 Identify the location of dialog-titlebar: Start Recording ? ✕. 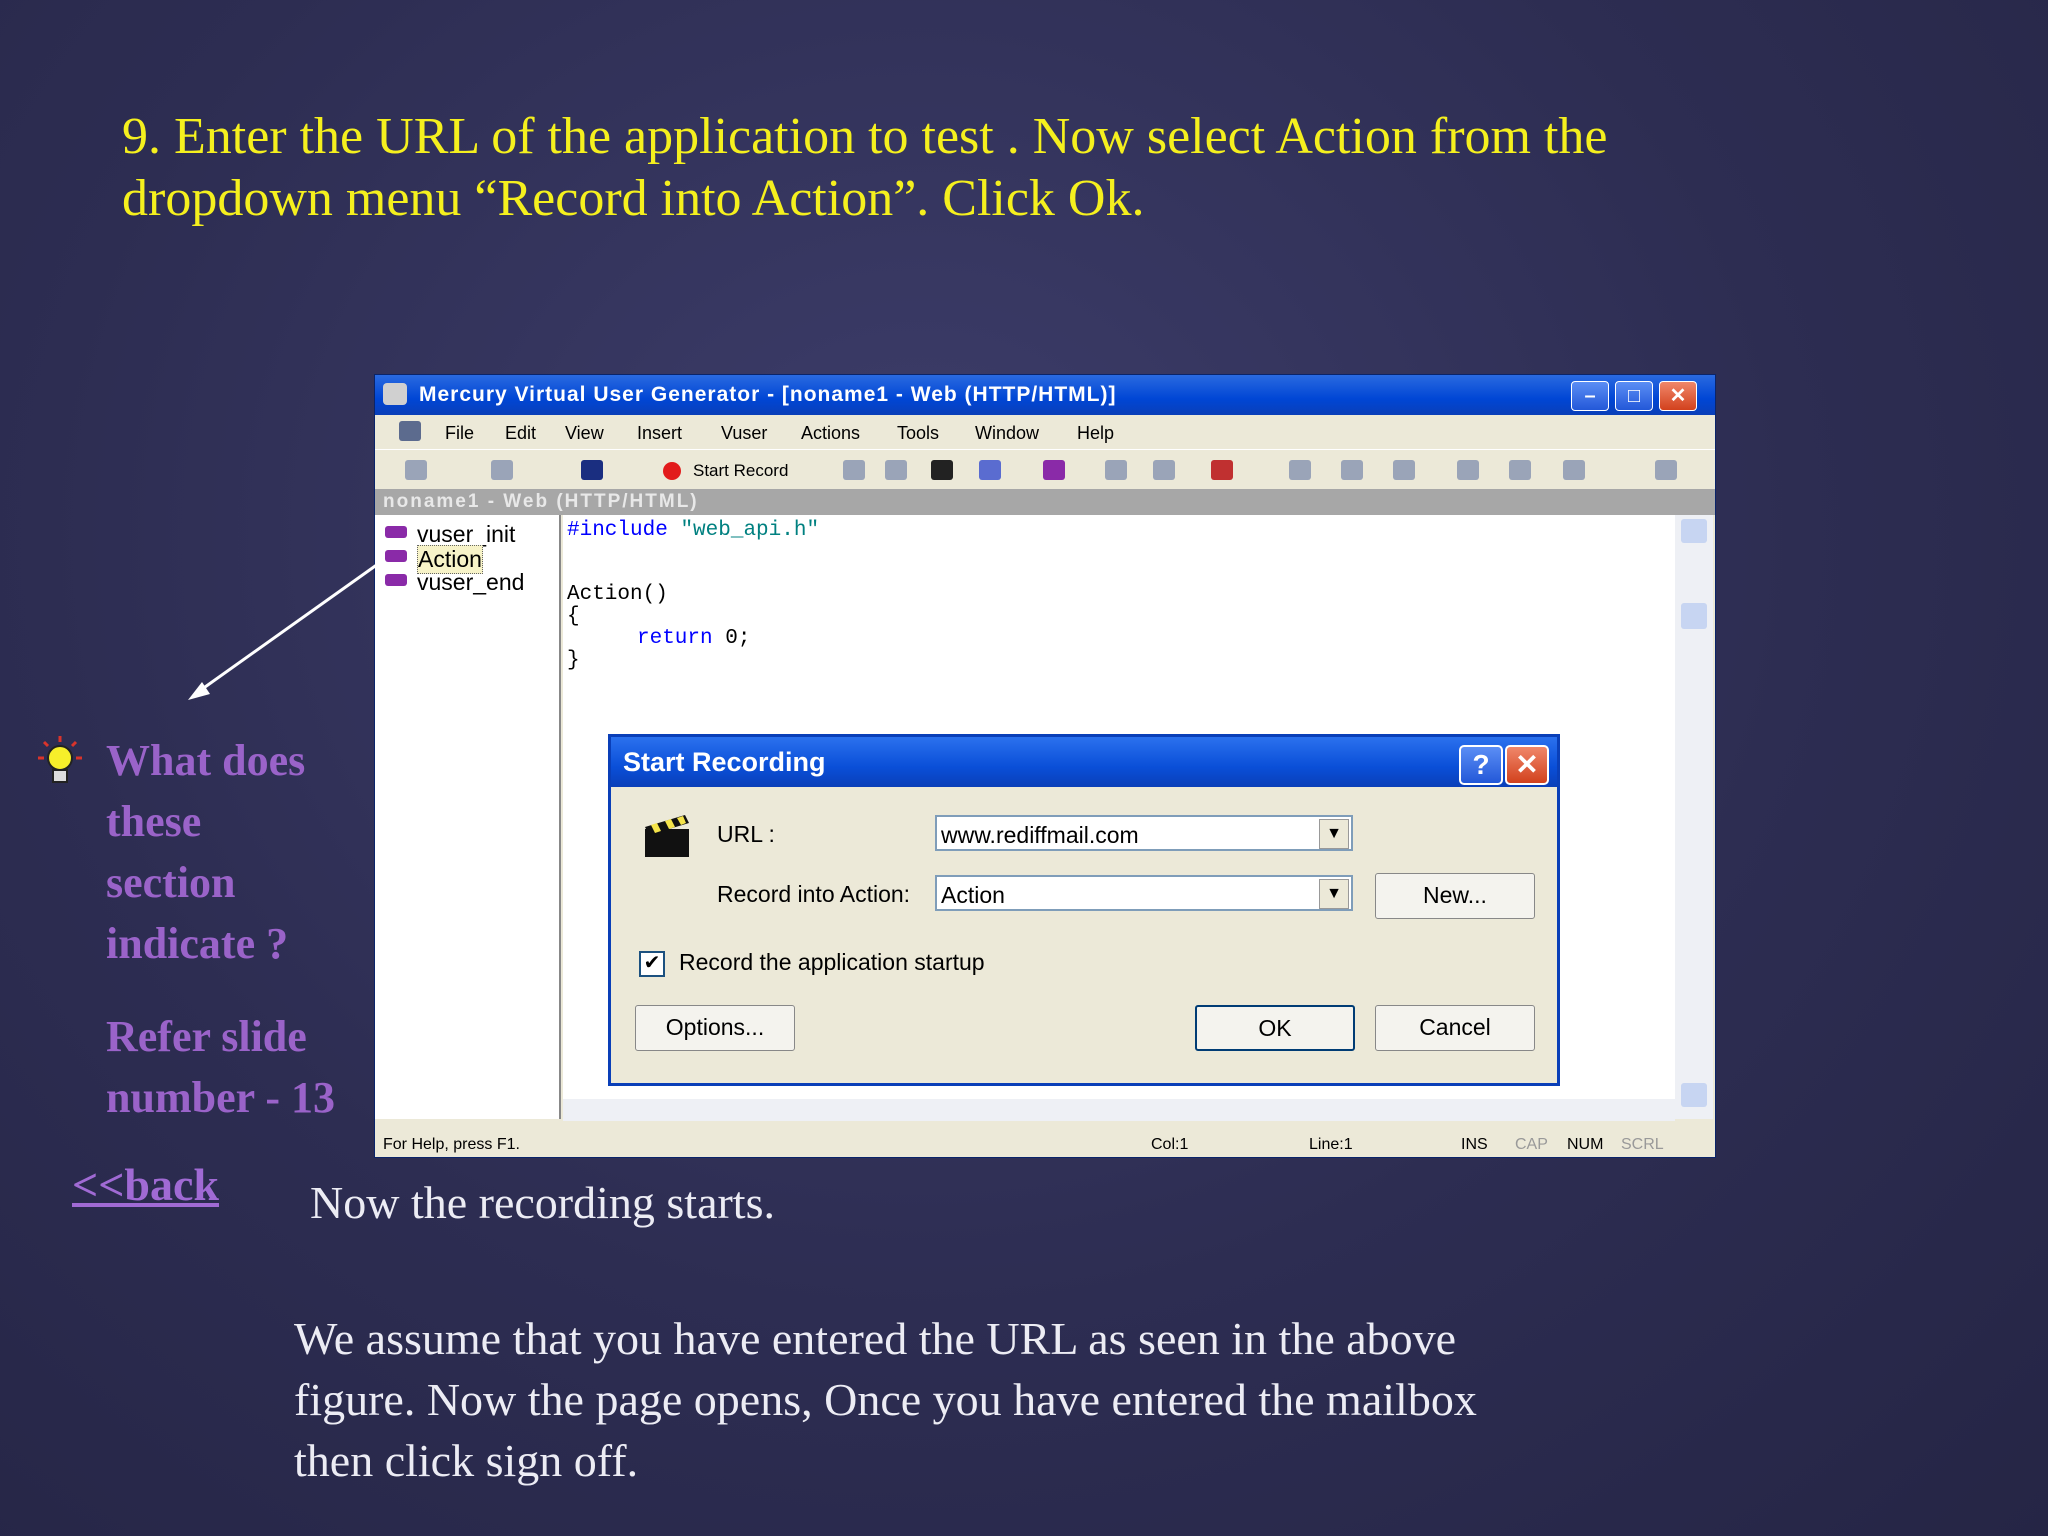
(1084, 762).